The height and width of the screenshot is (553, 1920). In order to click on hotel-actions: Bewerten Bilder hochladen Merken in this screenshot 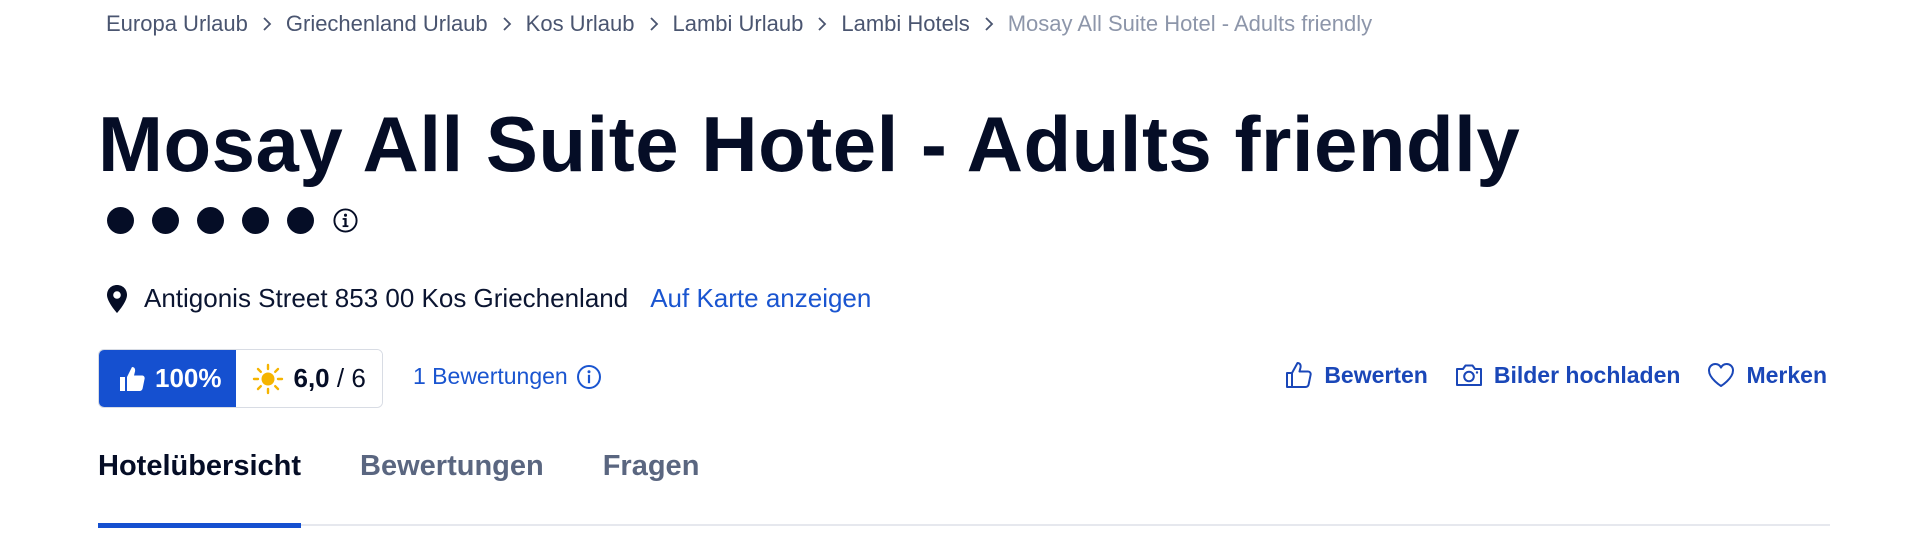, I will do `click(1555, 375)`.